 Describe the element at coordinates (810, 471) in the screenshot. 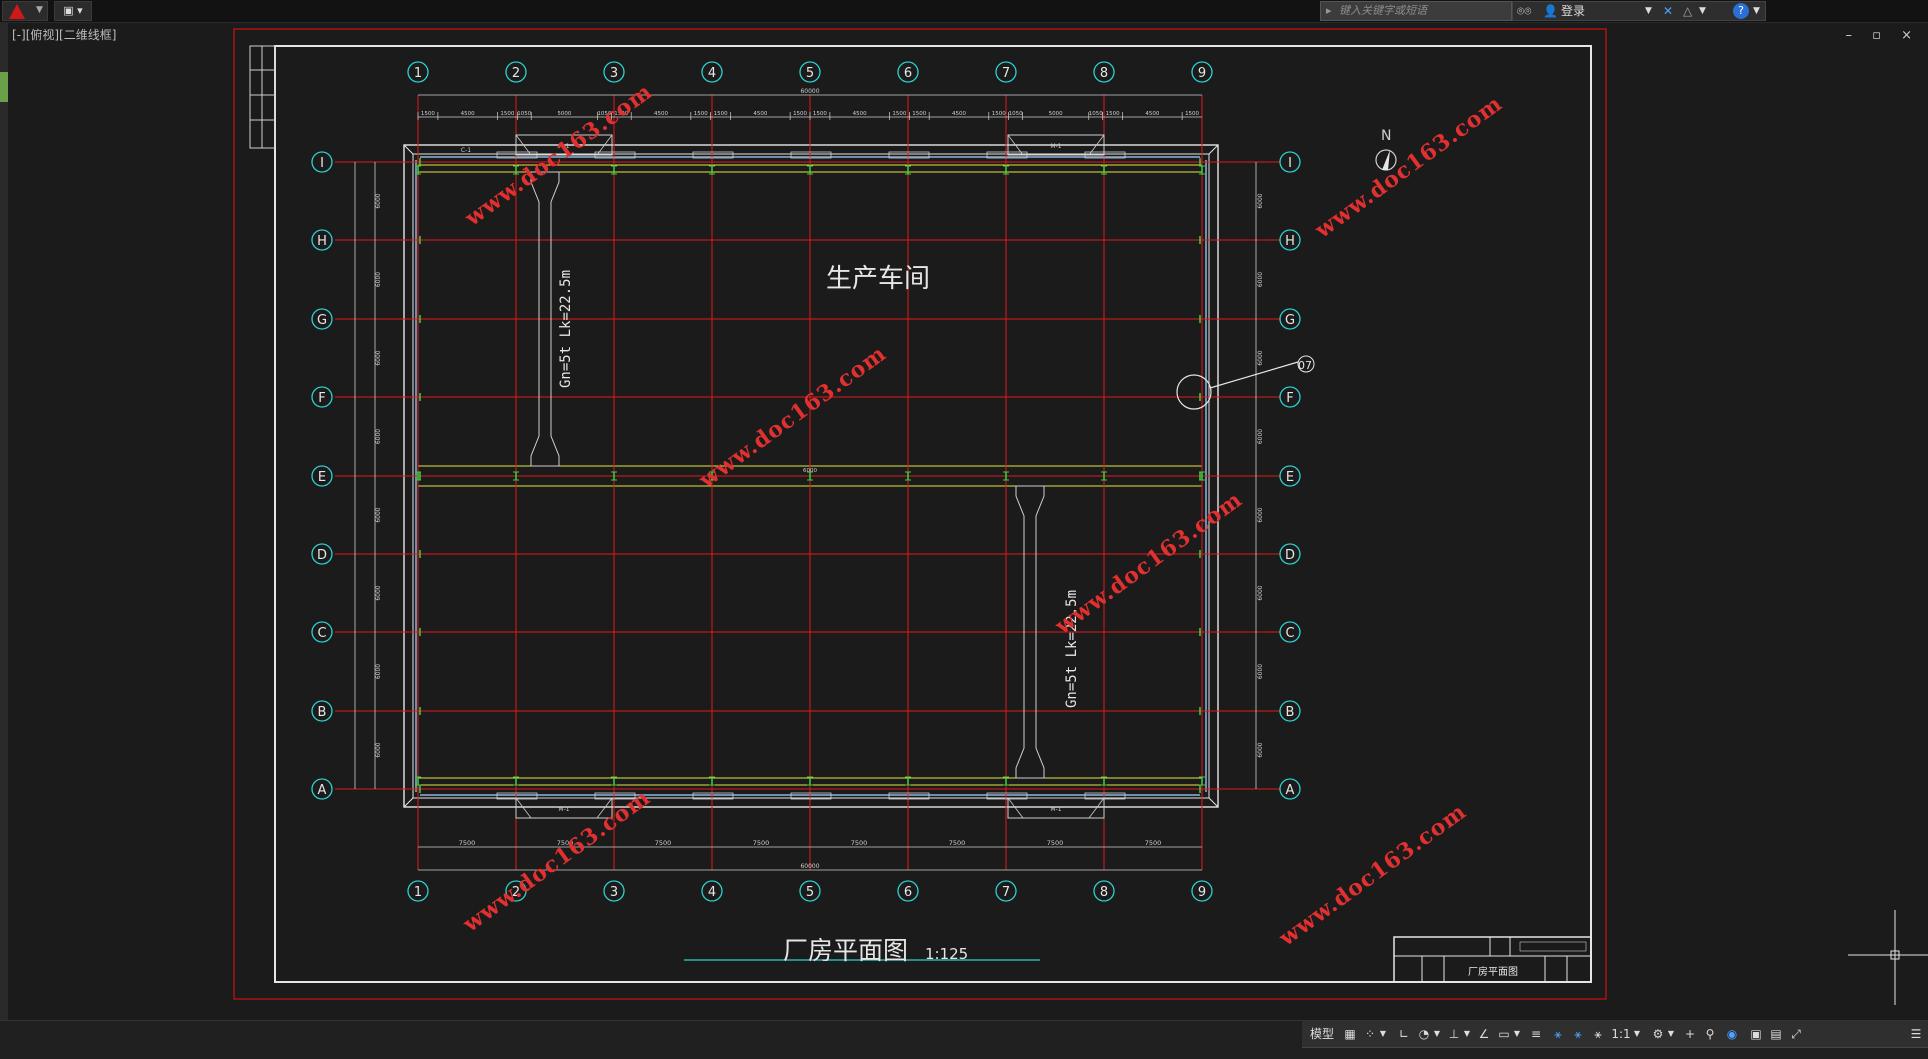

I see `dim-text-mid: 6000` at that location.